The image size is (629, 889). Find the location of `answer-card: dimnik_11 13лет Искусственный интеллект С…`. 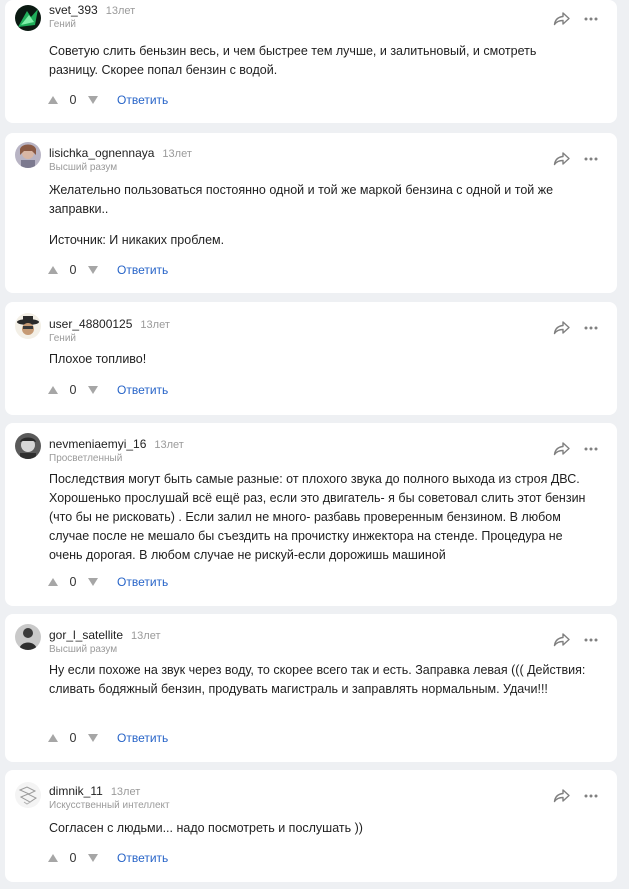

answer-card: dimnik_11 13лет Искусственный интеллект С… is located at coordinates (311, 826).